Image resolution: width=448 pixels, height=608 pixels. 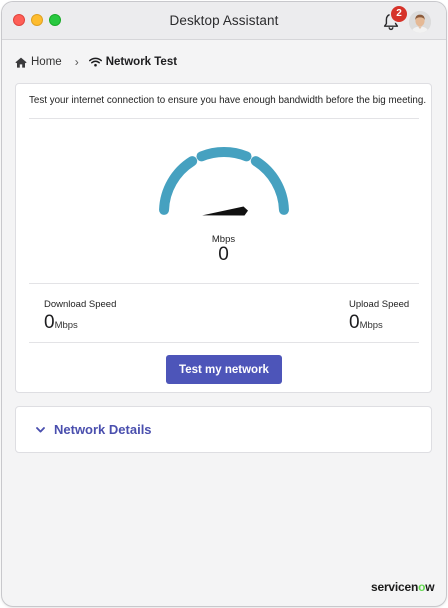 I want to click on notifications-button: 2, so click(x=394, y=19).